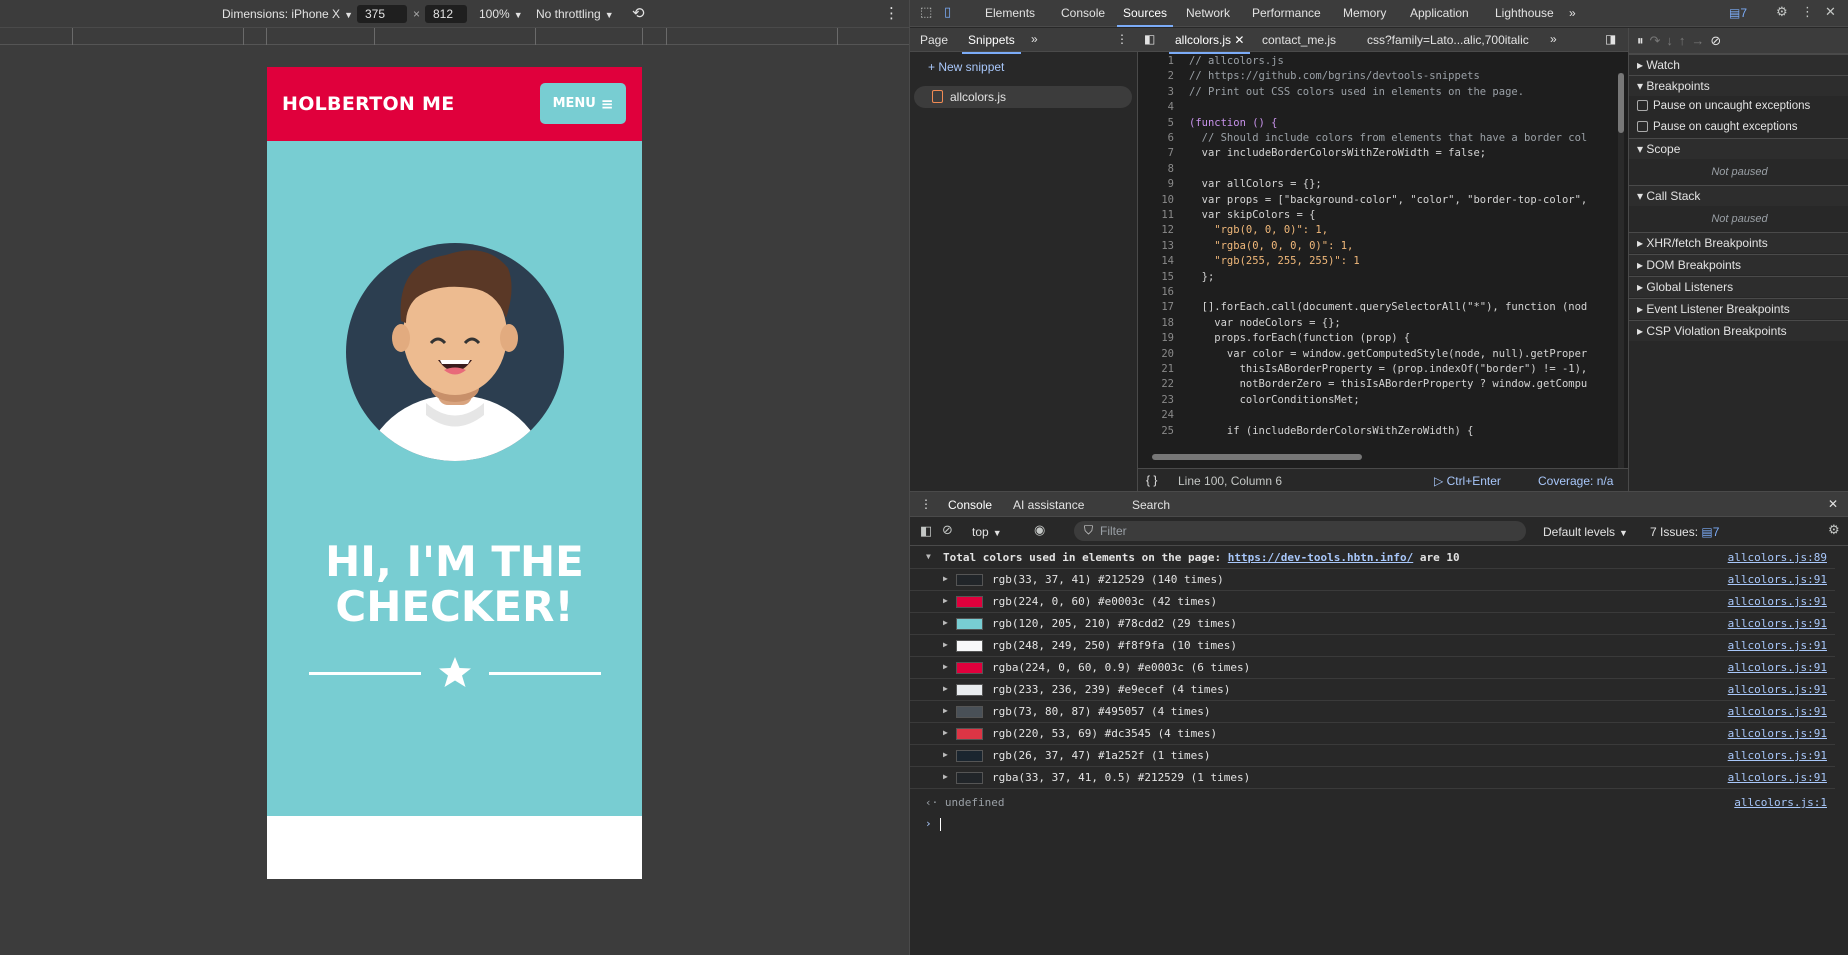 The width and height of the screenshot is (1848, 955). I want to click on code-line: 12 "rgb(0, 0, 0)": 1,, so click(1377, 231).